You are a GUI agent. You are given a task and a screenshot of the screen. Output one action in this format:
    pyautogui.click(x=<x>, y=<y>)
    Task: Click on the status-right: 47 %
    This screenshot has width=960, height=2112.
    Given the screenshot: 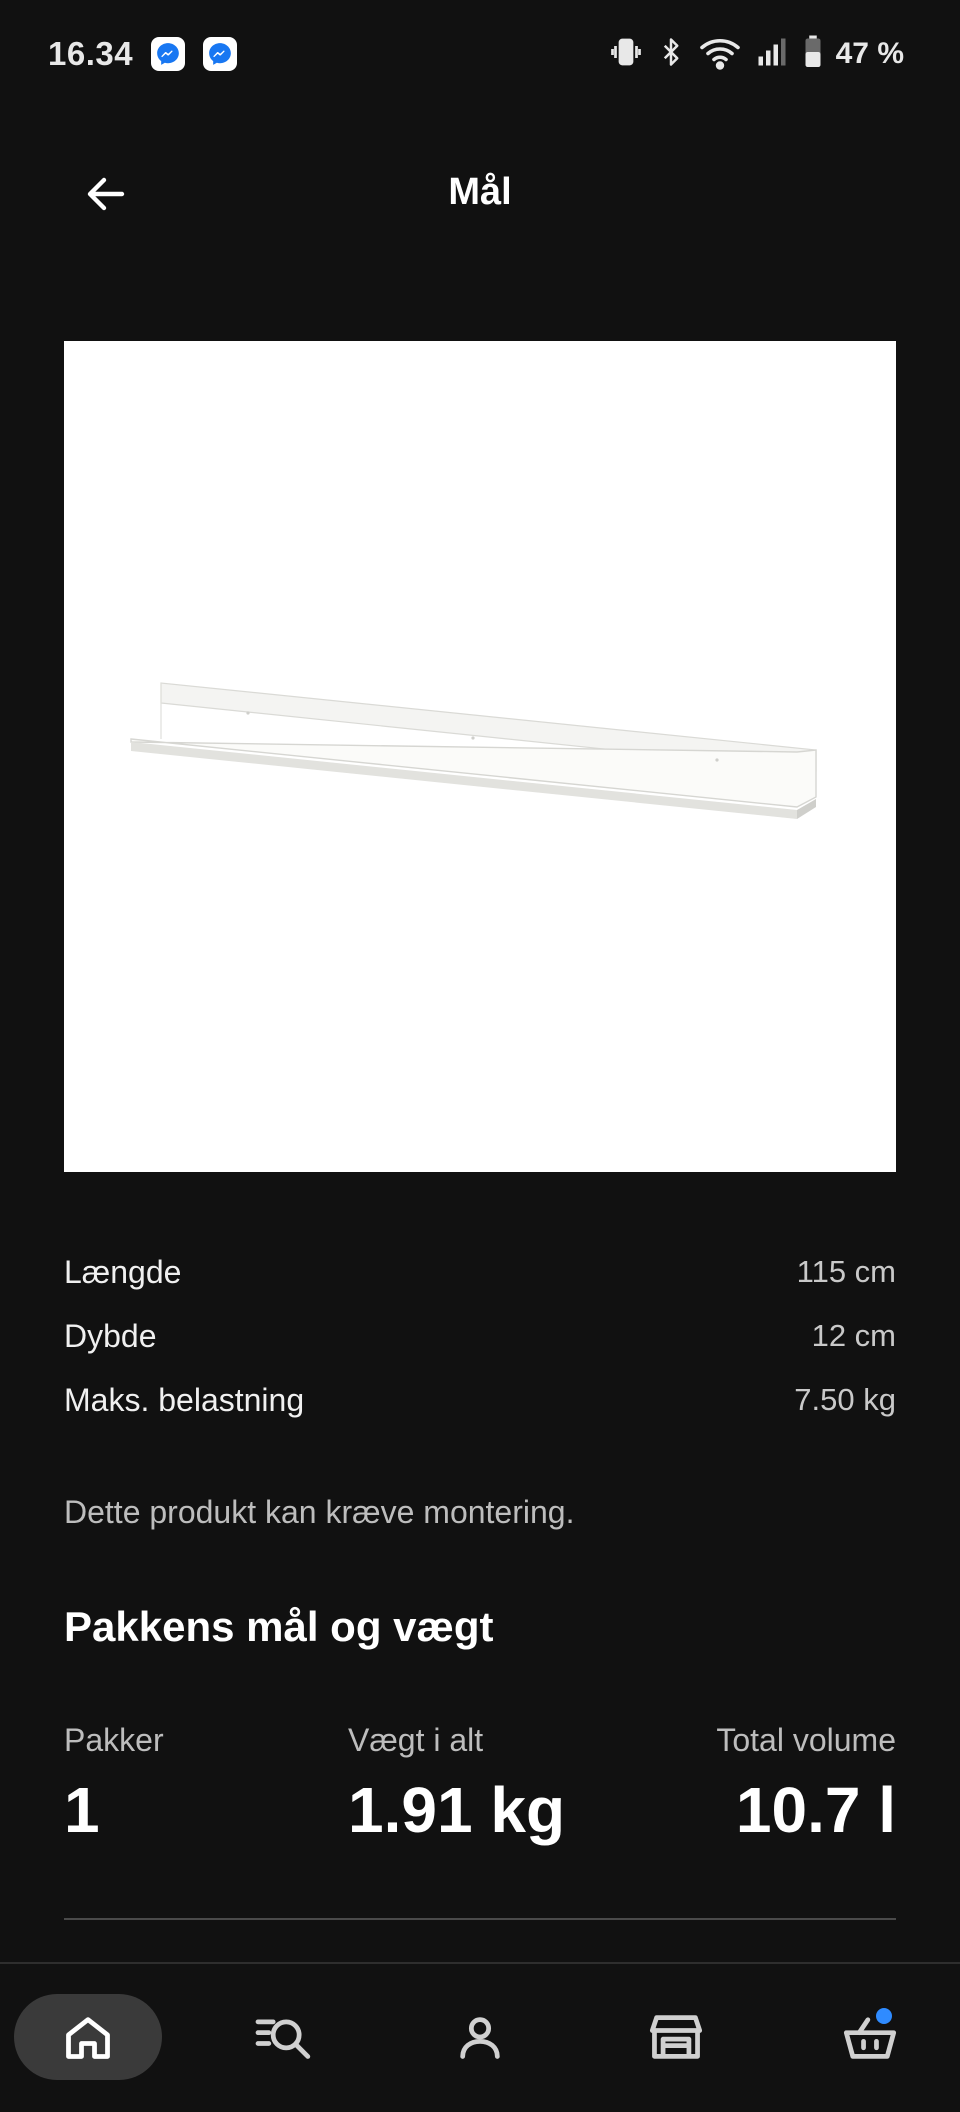 What is the action you would take?
    pyautogui.click(x=756, y=54)
    